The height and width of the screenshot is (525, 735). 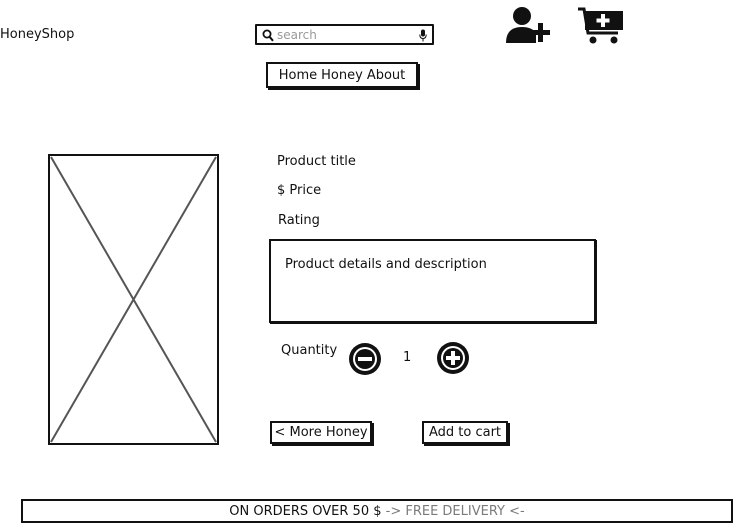 I want to click on product-description-box: Product details and description, so click(x=432, y=281).